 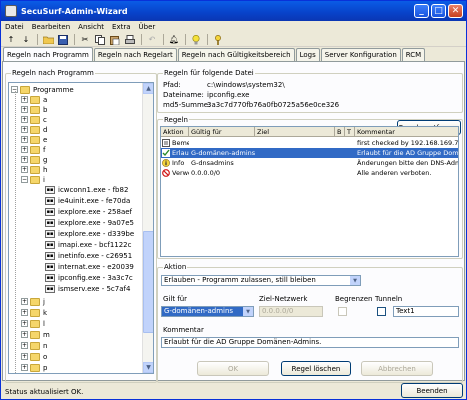 I want to click on down-arrow-icon: ↓, so click(x=26, y=40).